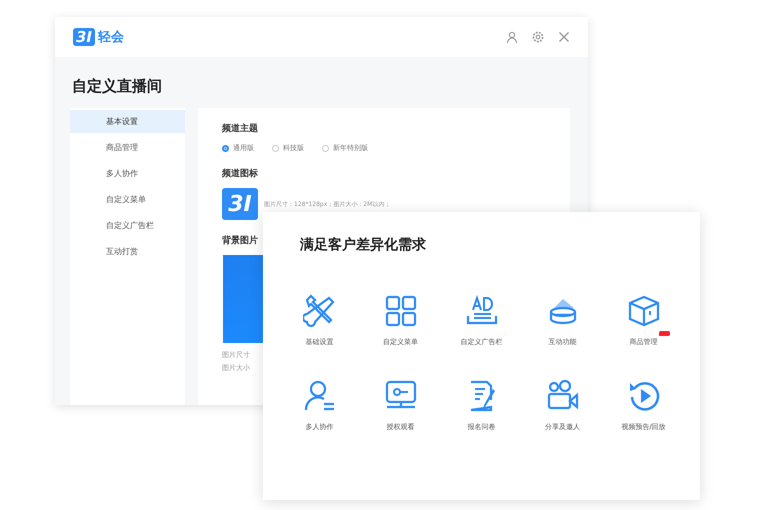 This screenshot has height=510, width=768. Describe the element at coordinates (240, 174) in the screenshot. I see `section-heading: 频道图标` at that location.